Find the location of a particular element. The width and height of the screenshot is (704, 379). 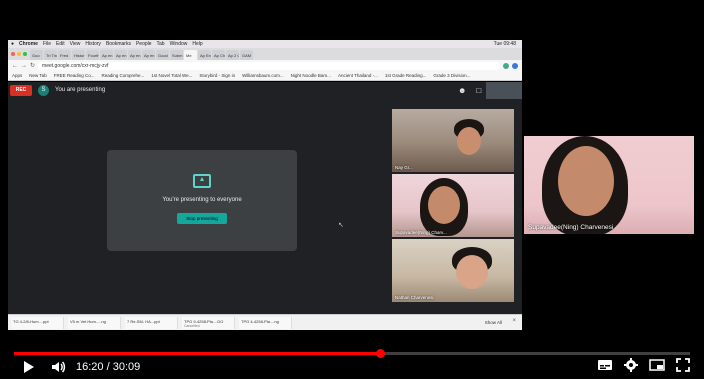

time-display: 16:20 / 30:09 is located at coordinates (108, 367).